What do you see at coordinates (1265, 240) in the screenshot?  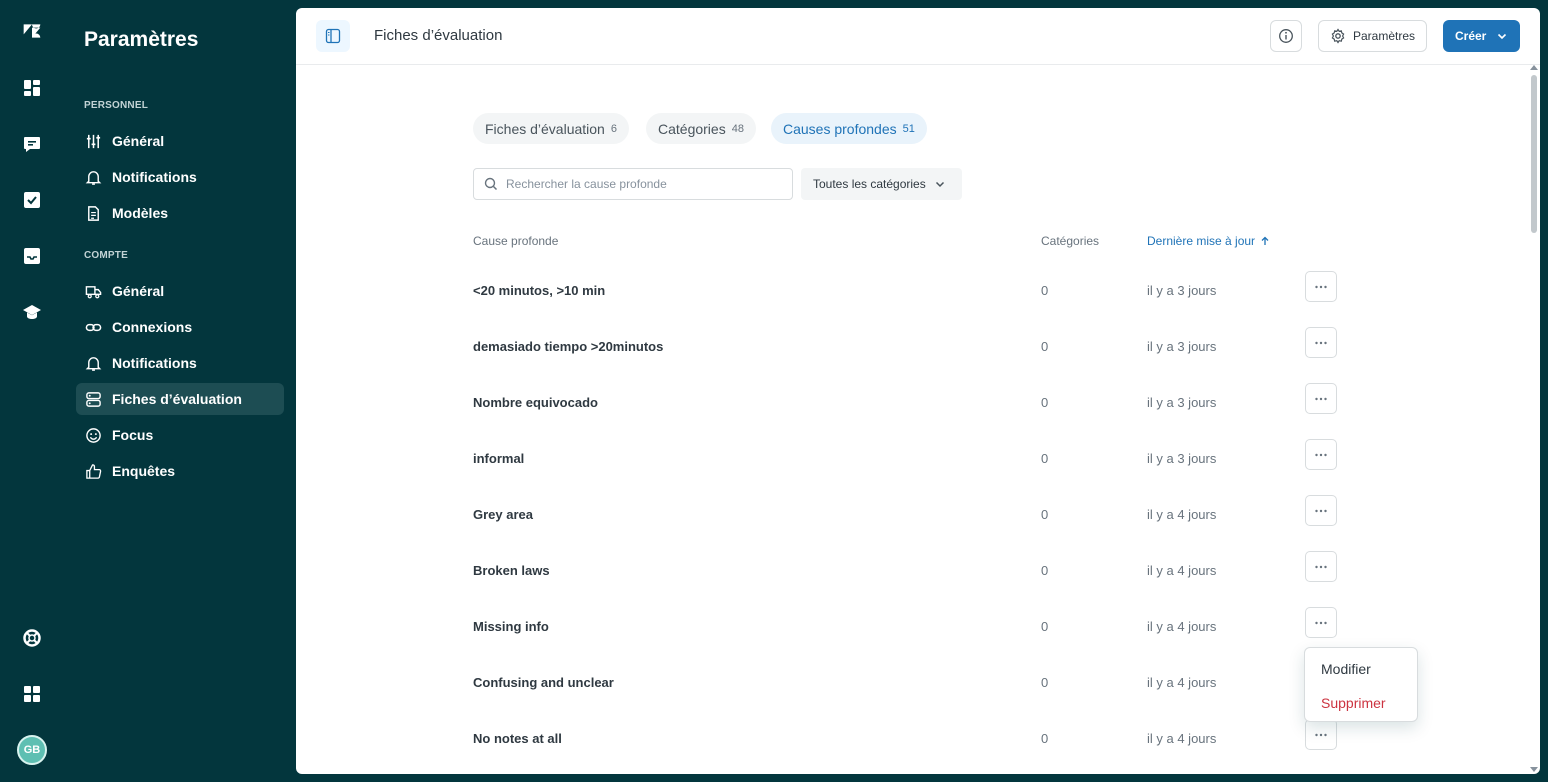 I see `sort-ascending-icon` at bounding box center [1265, 240].